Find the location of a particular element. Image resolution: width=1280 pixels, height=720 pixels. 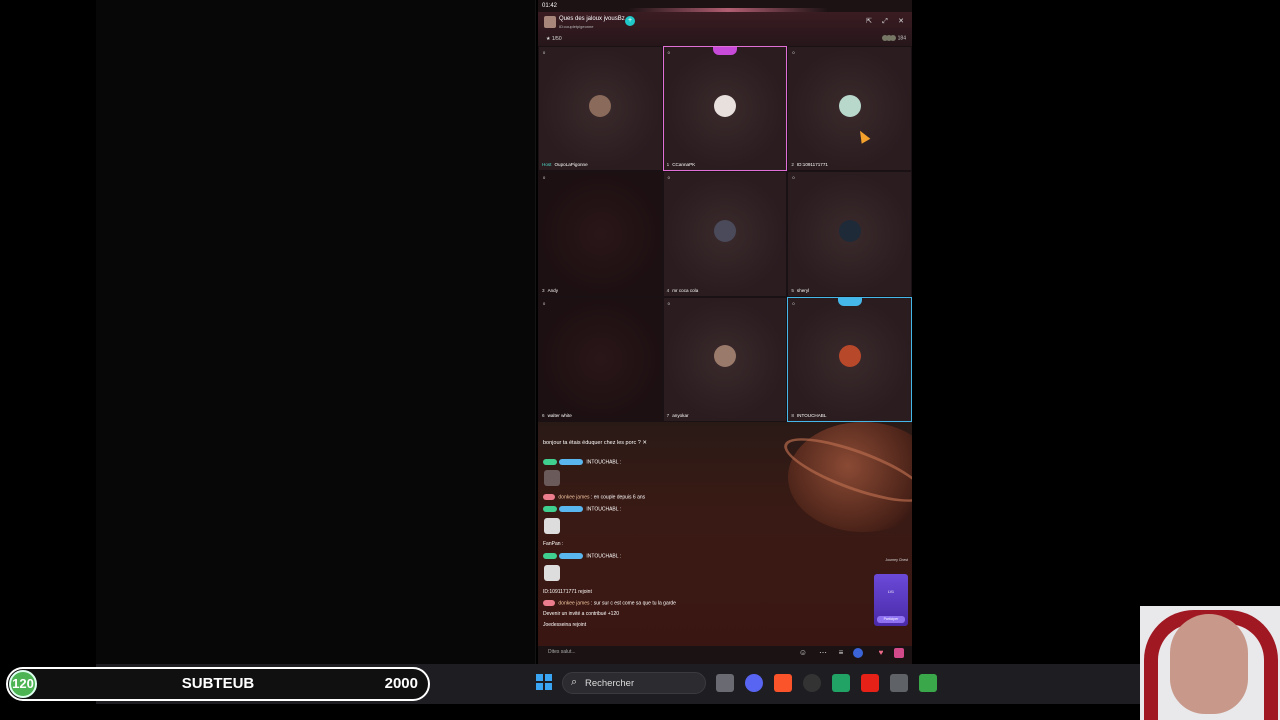

seat-index: 3 is located at coordinates (543, 290).